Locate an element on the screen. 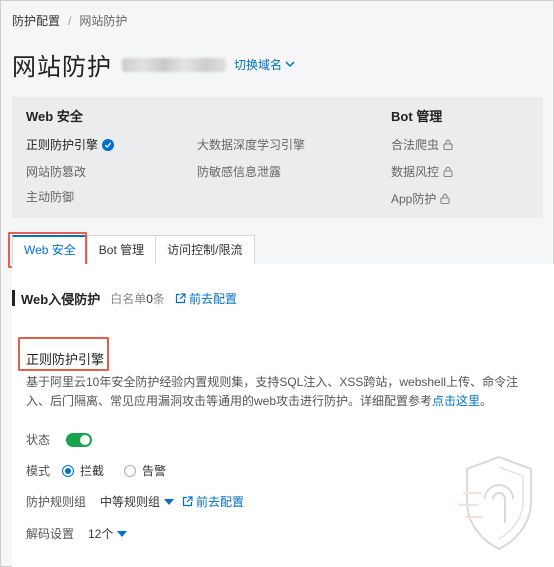 The height and width of the screenshot is (567, 554). tab-bar: Web 安全 Bot 管理 访问控制/限流 is located at coordinates (133, 250).